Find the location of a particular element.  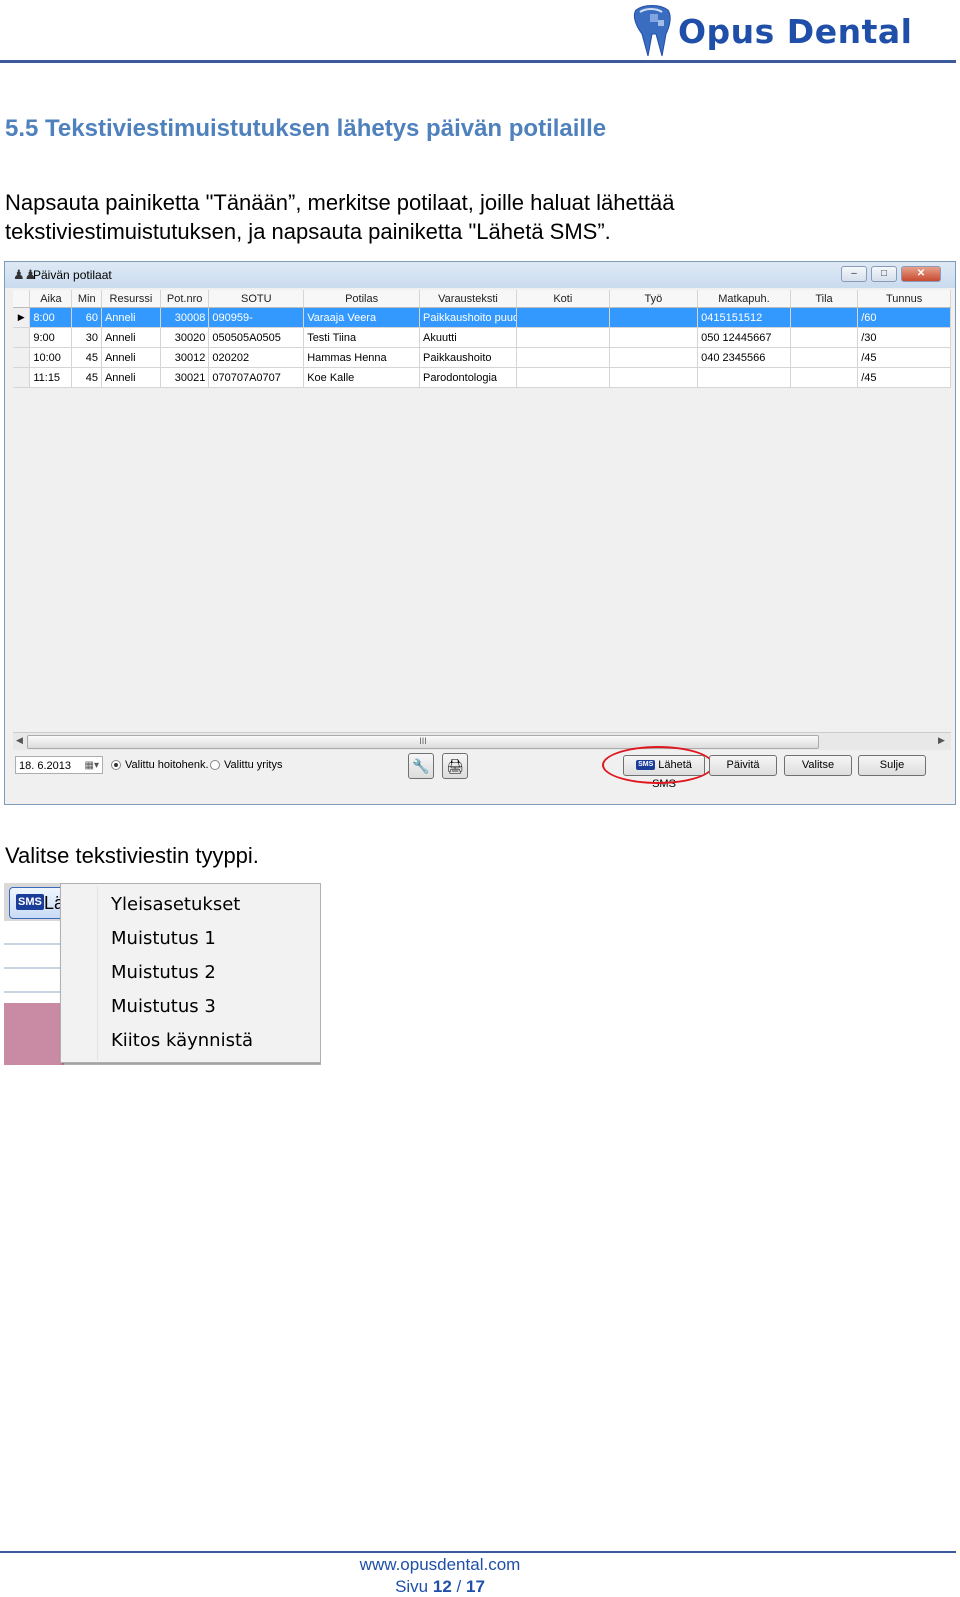

radio-selected-staff: Valittu hoitohenk. is located at coordinates (160, 765).